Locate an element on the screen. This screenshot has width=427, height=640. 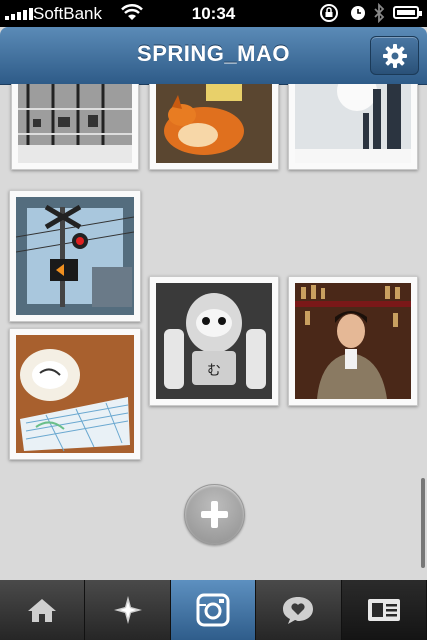
tab-home is located at coordinates (43, 610).